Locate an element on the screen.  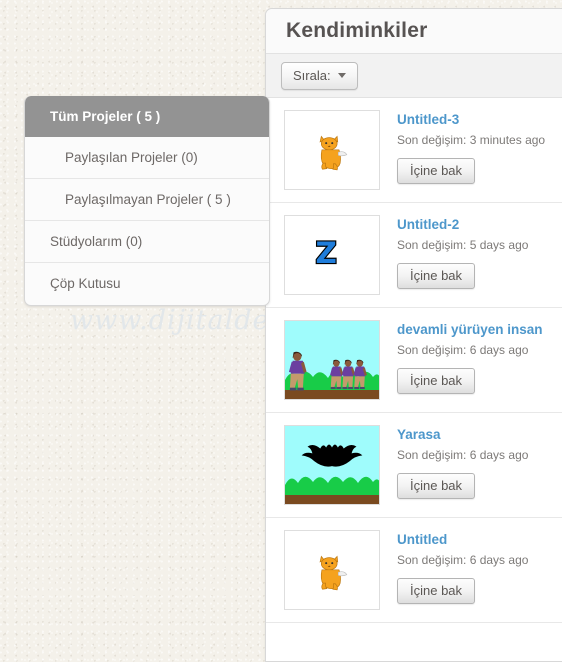
sort-dropdown-label: Sırala: is located at coordinates (312, 75).